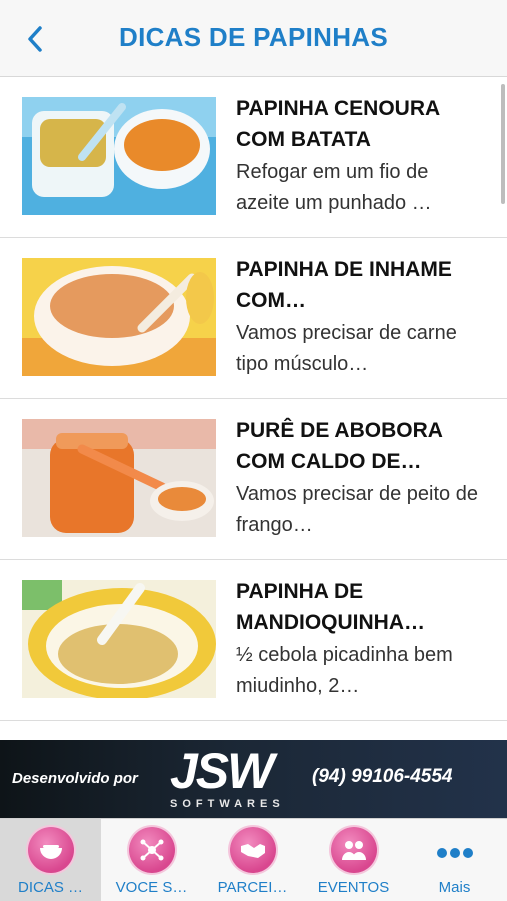 The image size is (507, 901). What do you see at coordinates (503, 144) in the screenshot?
I see `scrollbar` at bounding box center [503, 144].